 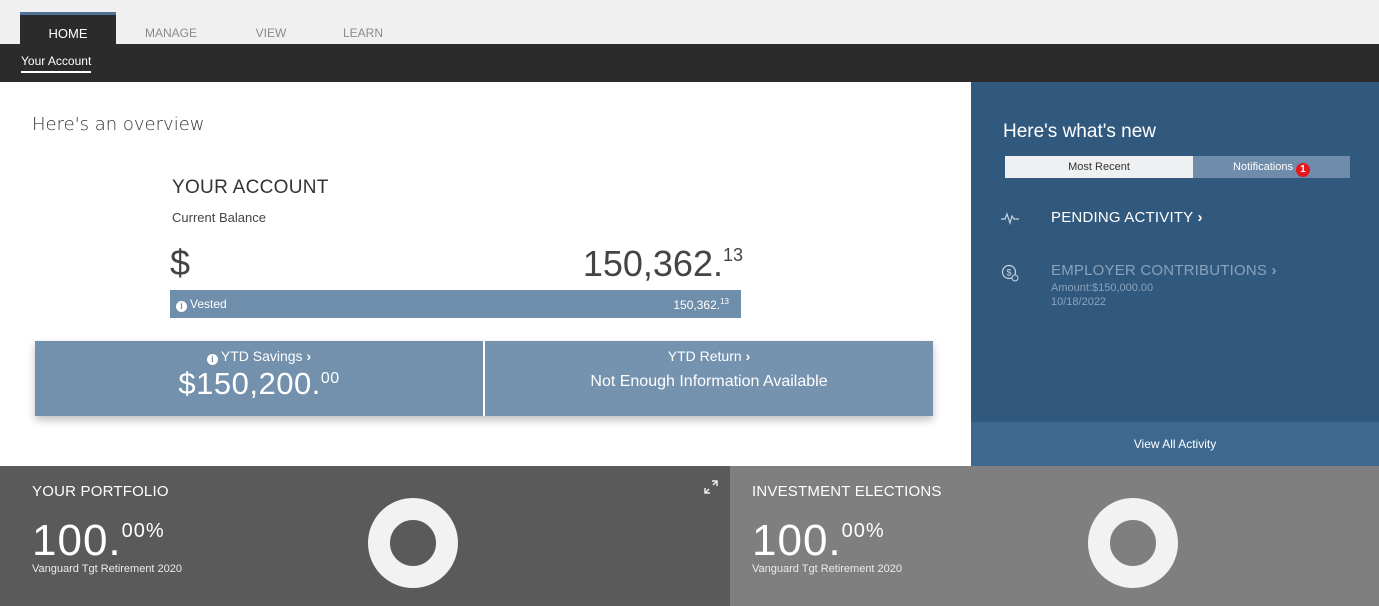 I want to click on sub-nav: Your Account, so click(x=689, y=63).